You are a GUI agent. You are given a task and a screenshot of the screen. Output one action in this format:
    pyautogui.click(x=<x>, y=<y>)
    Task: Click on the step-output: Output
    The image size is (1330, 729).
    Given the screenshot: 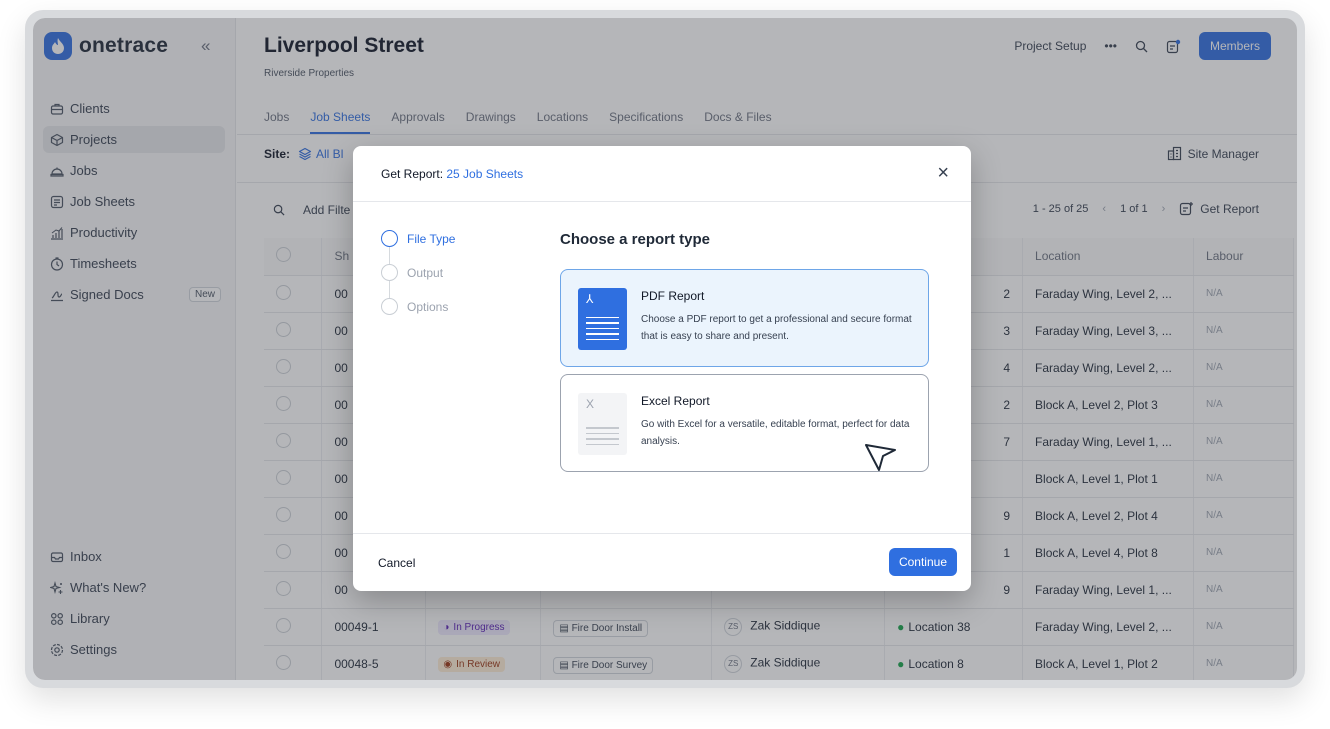 What is the action you would take?
    pyautogui.click(x=418, y=272)
    